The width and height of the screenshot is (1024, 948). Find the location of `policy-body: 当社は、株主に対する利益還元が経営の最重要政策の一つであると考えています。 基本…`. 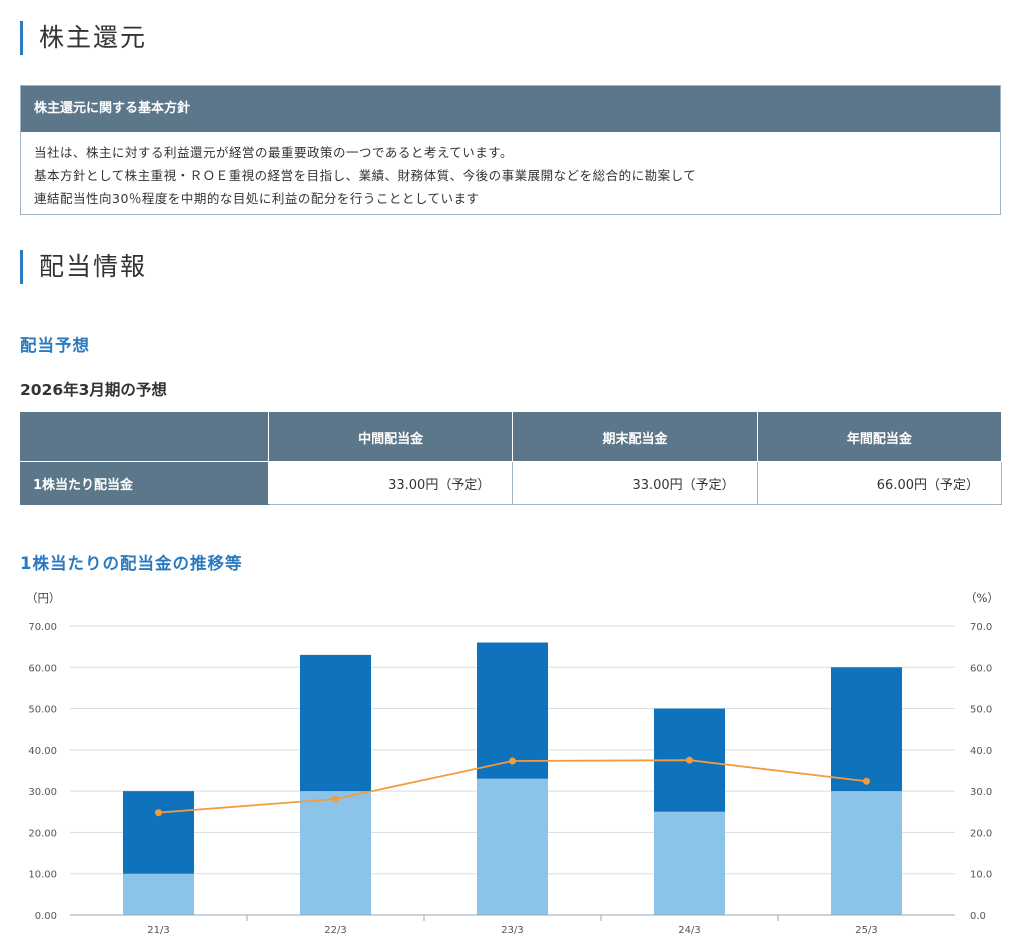

policy-body: 当社は、株主に対する利益還元が経営の最重要政策の一つであると考えています。 基本… is located at coordinates (510, 171).